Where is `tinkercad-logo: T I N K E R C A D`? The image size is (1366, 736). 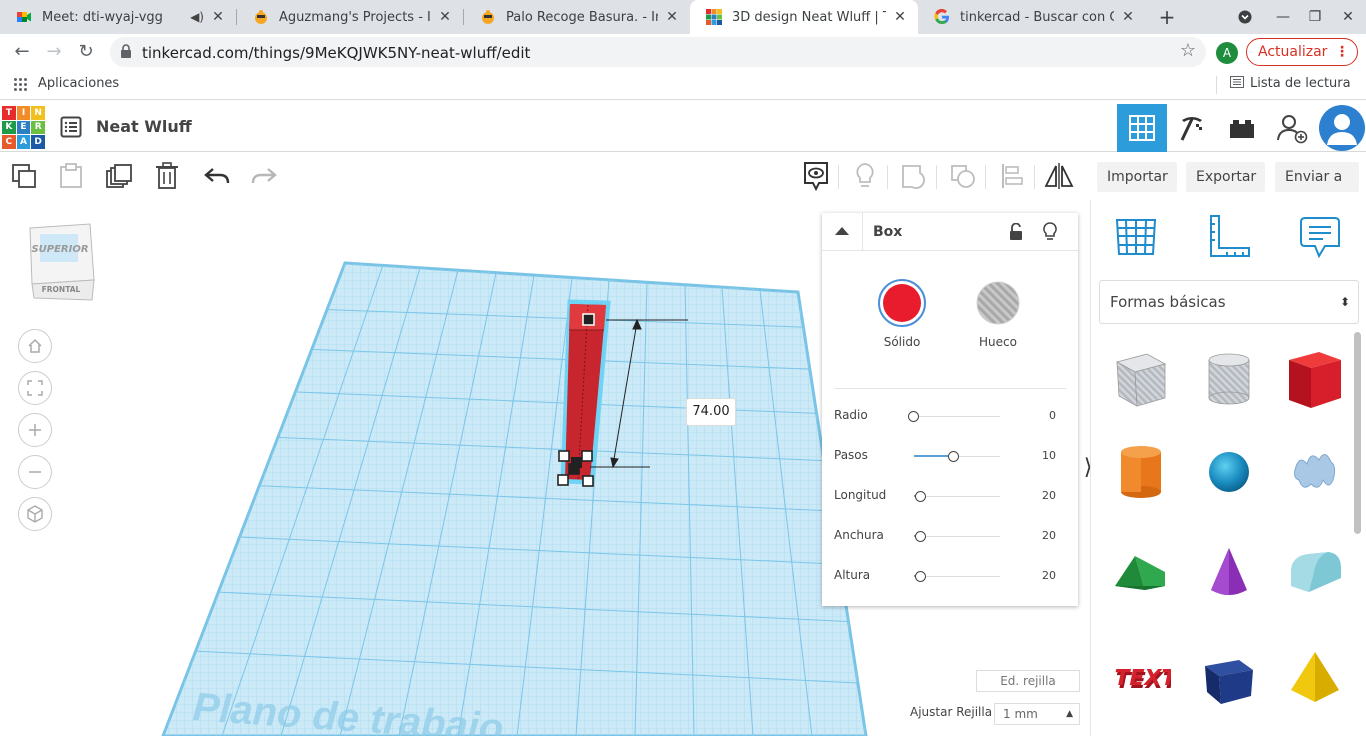
tinkercad-logo: T I N K E R C A D is located at coordinates (23, 127).